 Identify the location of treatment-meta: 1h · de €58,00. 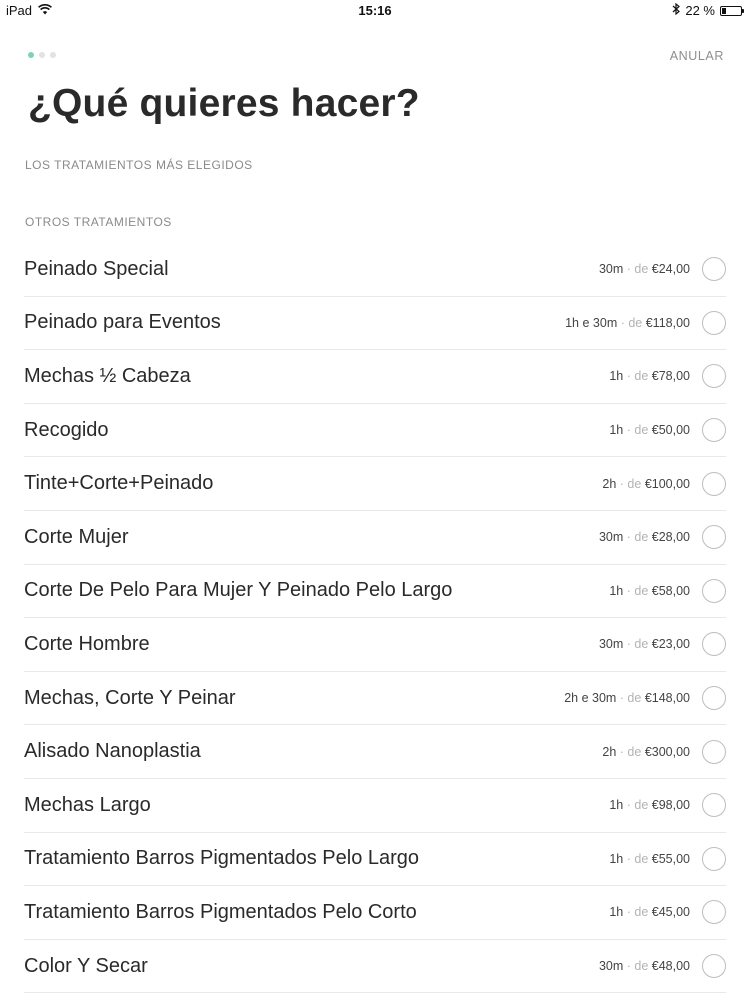
(649, 591).